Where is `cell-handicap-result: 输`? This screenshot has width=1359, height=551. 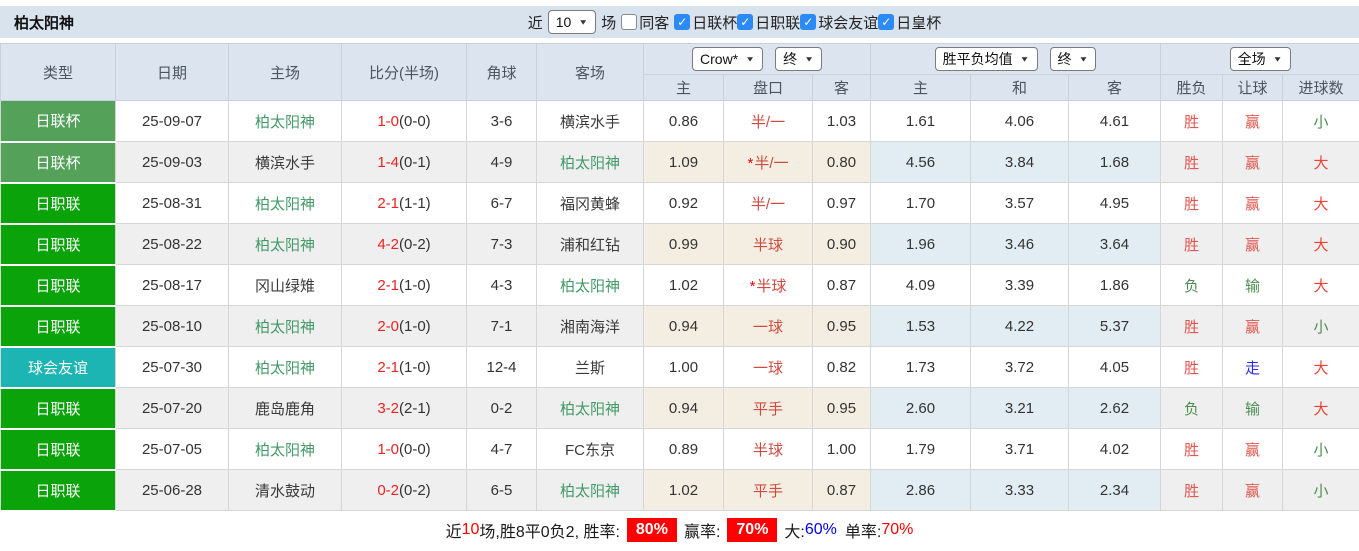 cell-handicap-result: 输 is located at coordinates (1253, 408).